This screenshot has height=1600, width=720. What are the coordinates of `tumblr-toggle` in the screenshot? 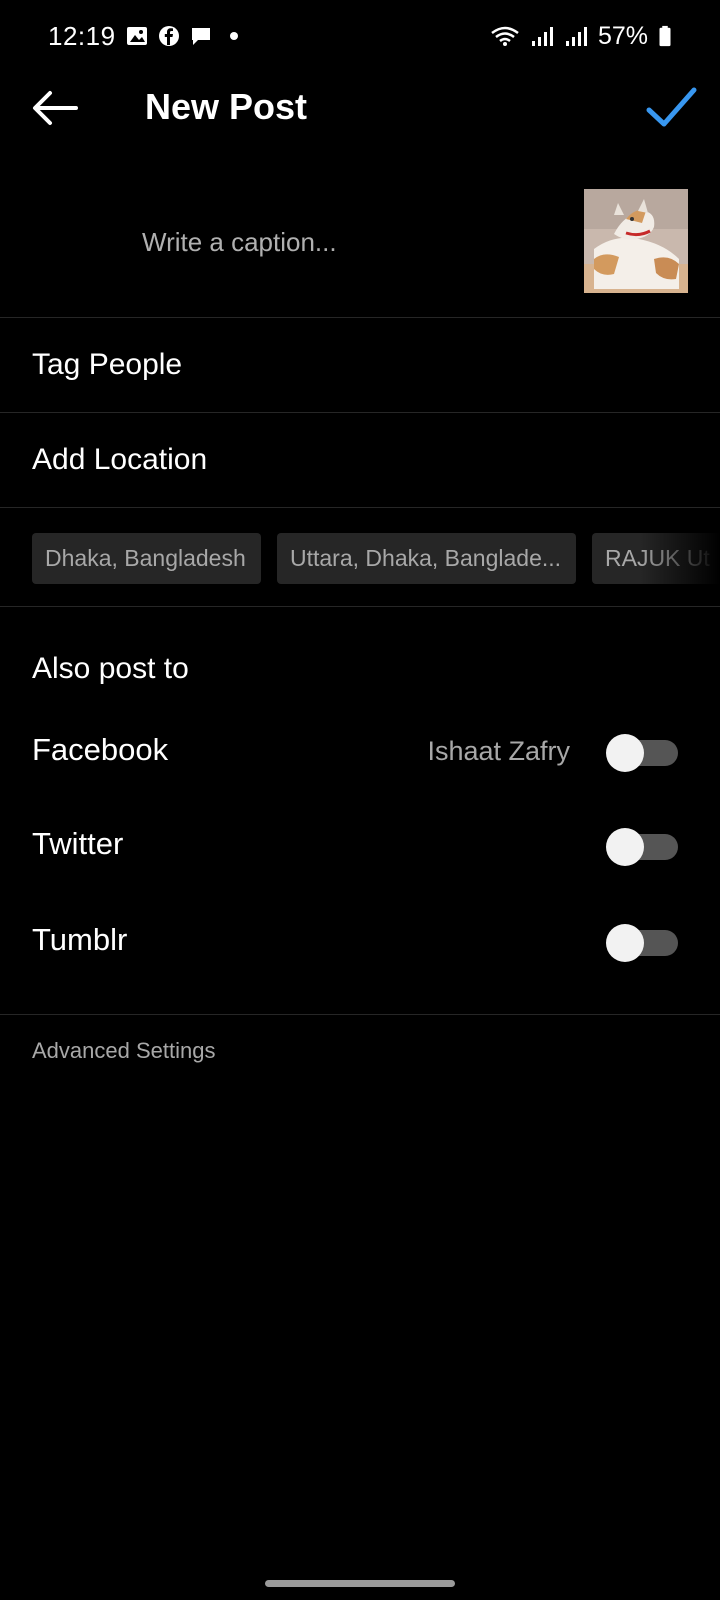 It's located at (642, 943).